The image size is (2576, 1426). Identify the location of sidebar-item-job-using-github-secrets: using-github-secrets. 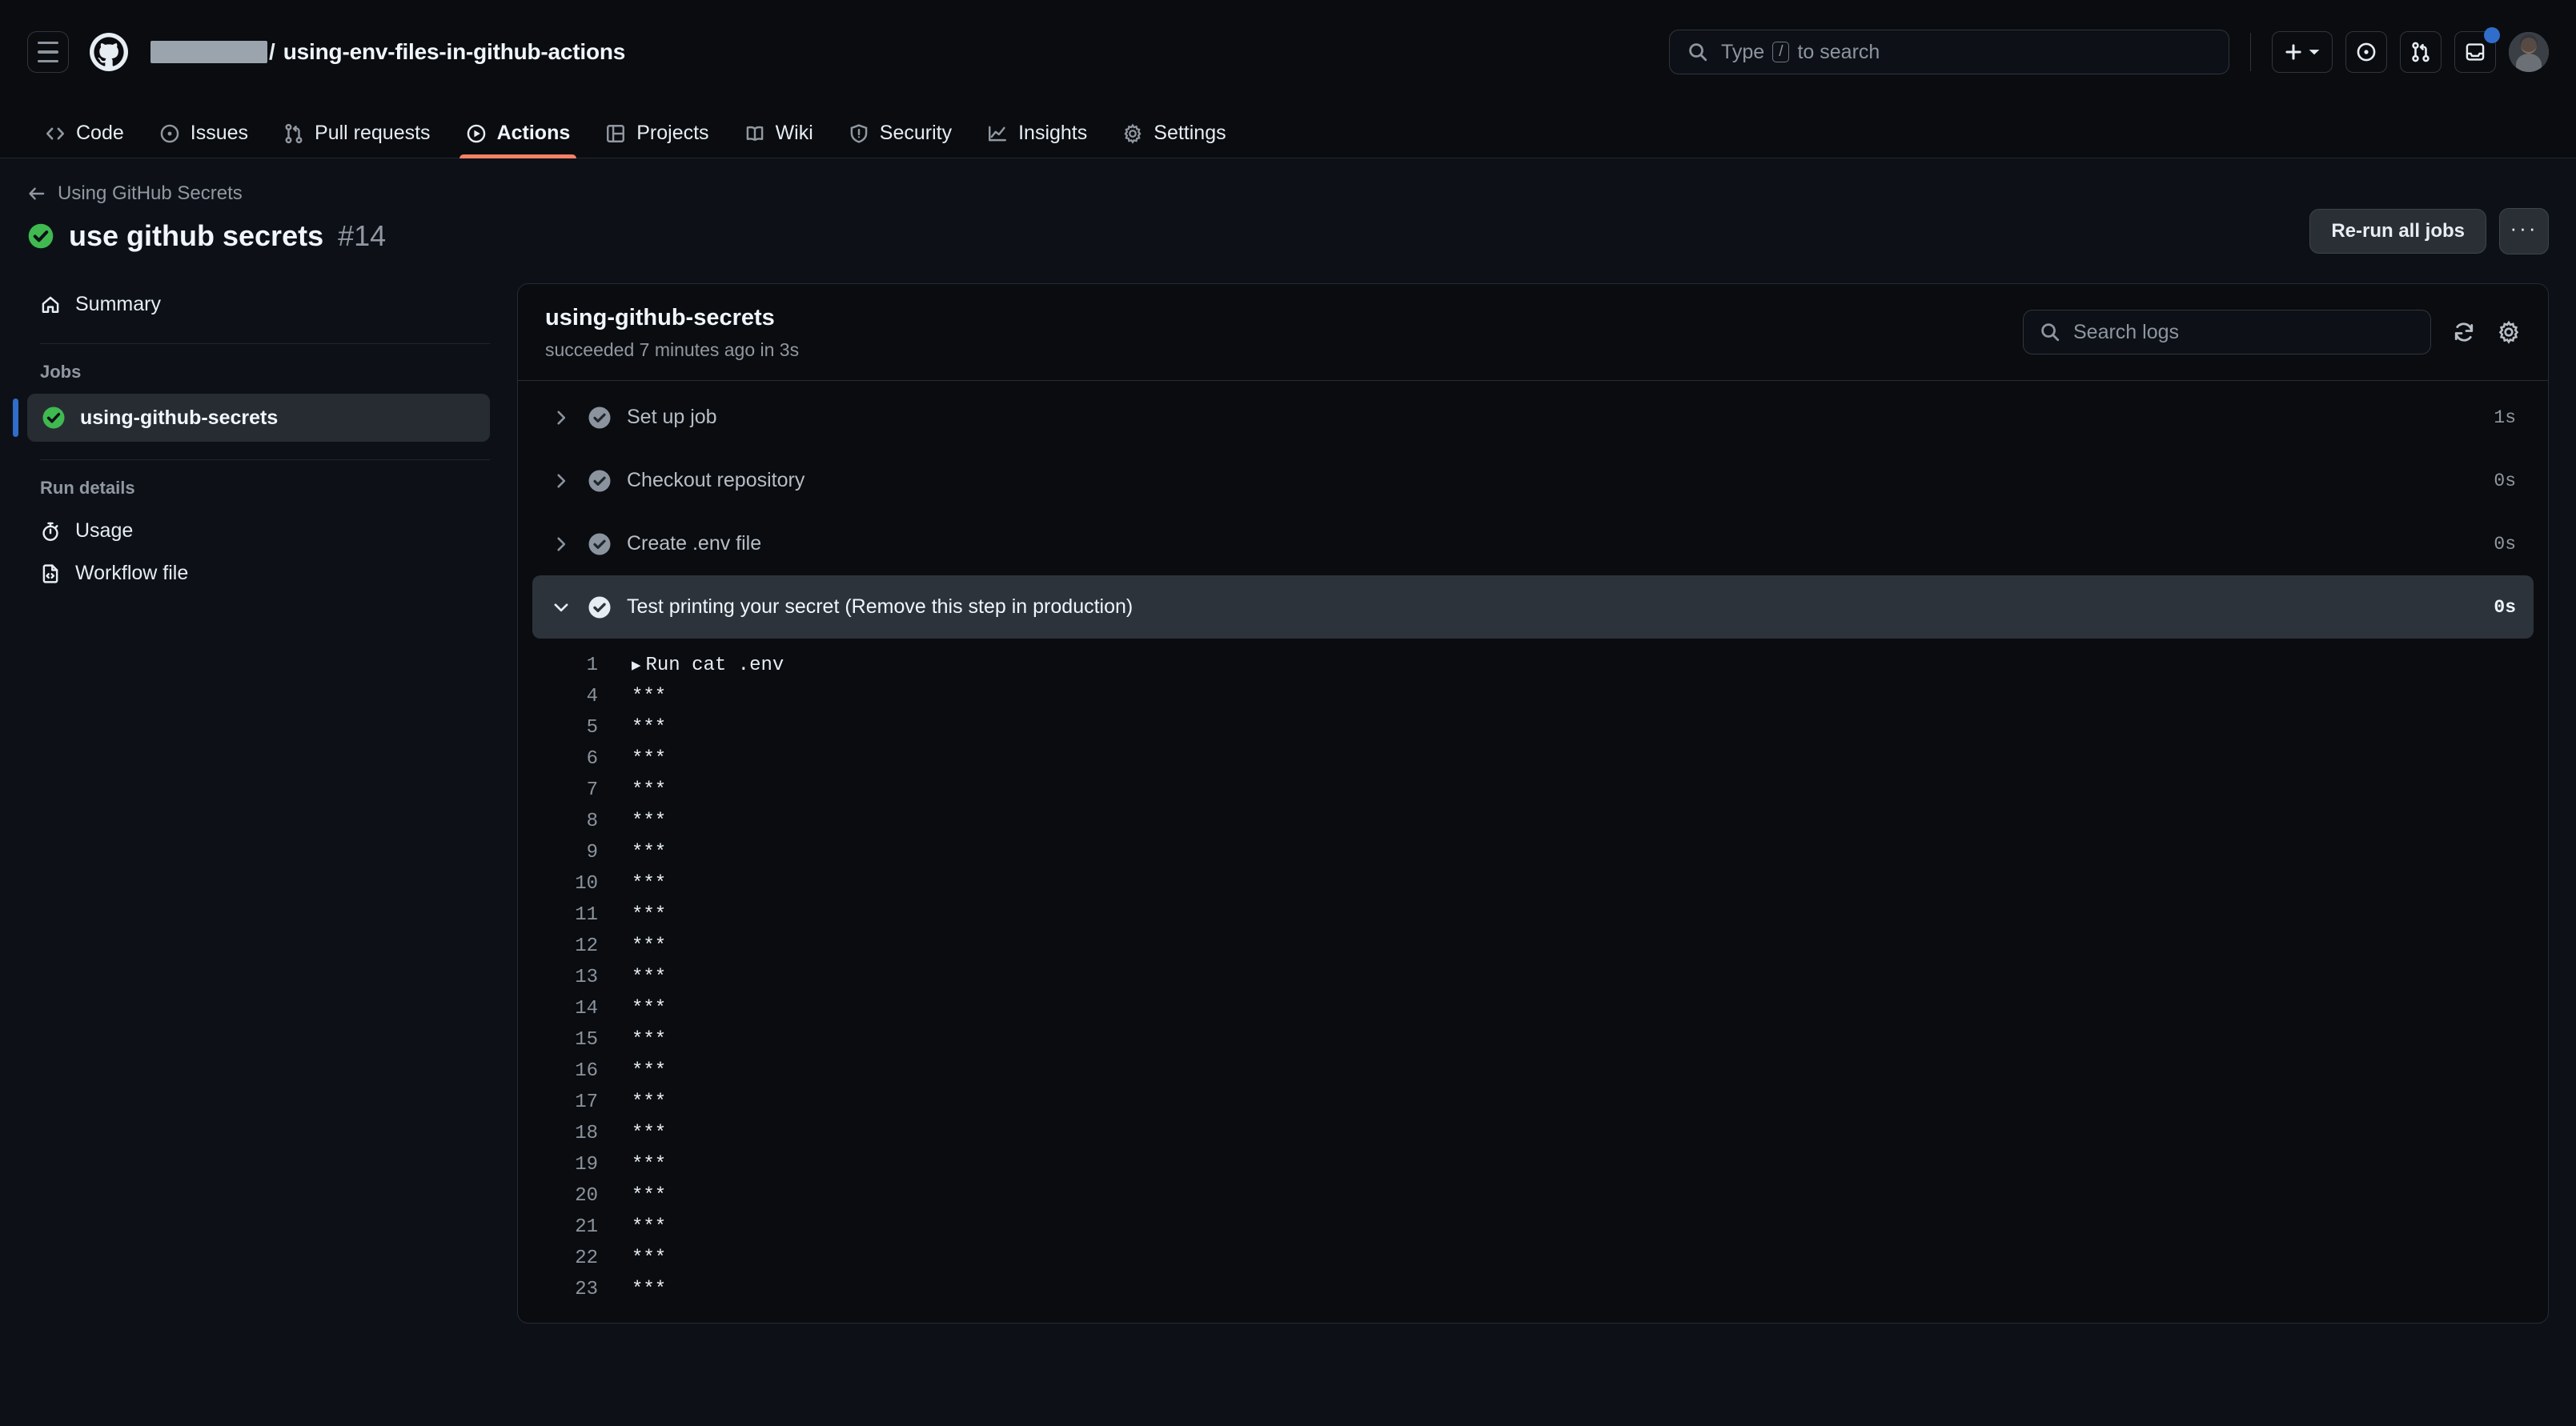
(251, 418).